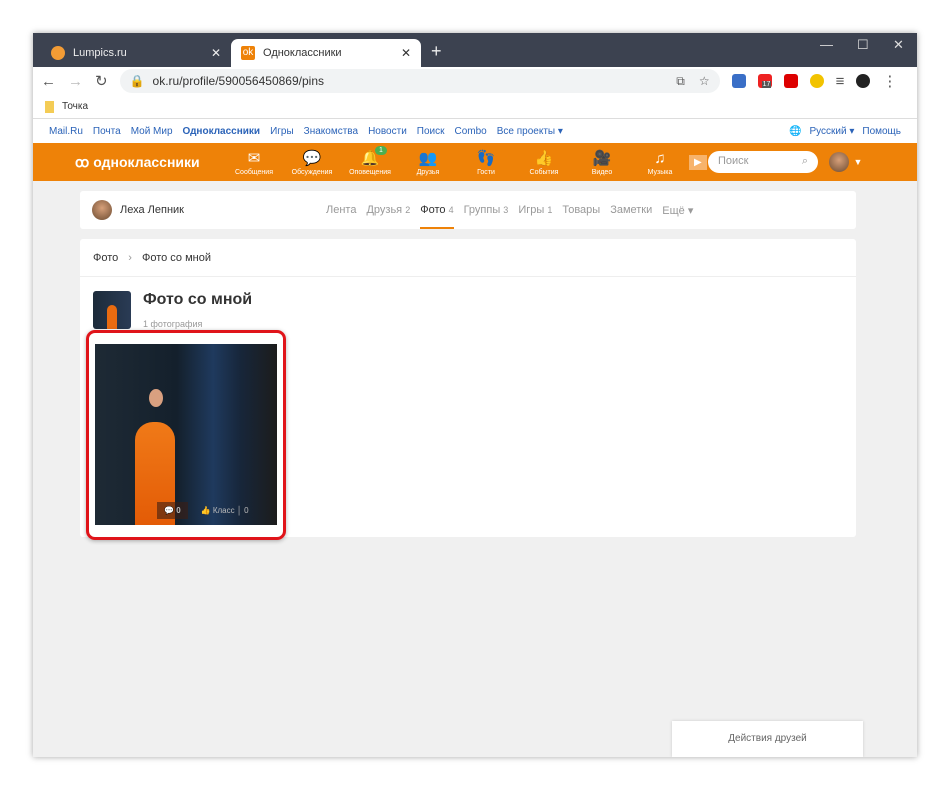  I want to click on bookmark-tochka: Точка, so click(75, 106).